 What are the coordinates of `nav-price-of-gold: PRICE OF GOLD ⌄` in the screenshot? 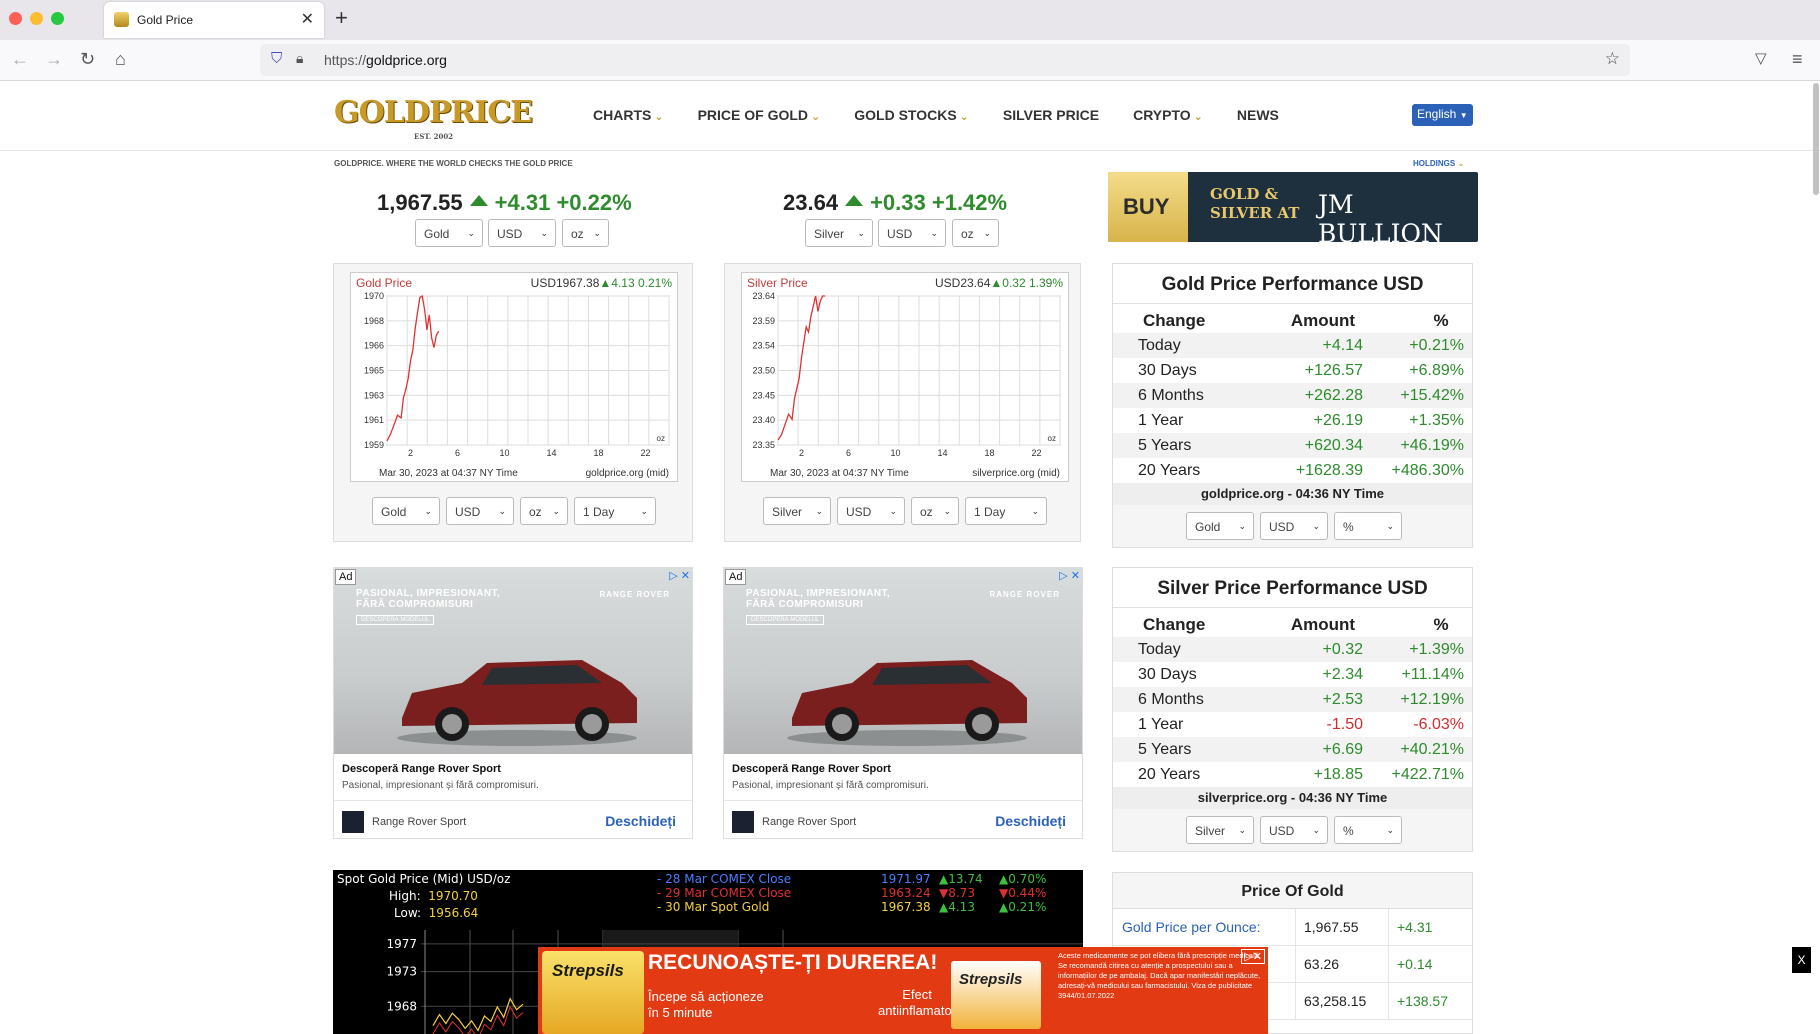 It's located at (759, 115).